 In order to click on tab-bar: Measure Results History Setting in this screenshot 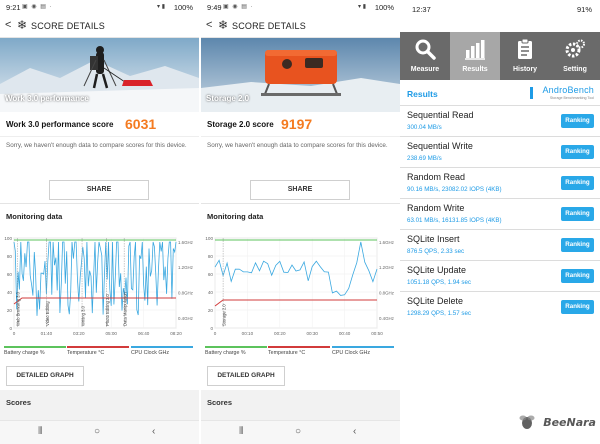, I will do `click(500, 56)`.